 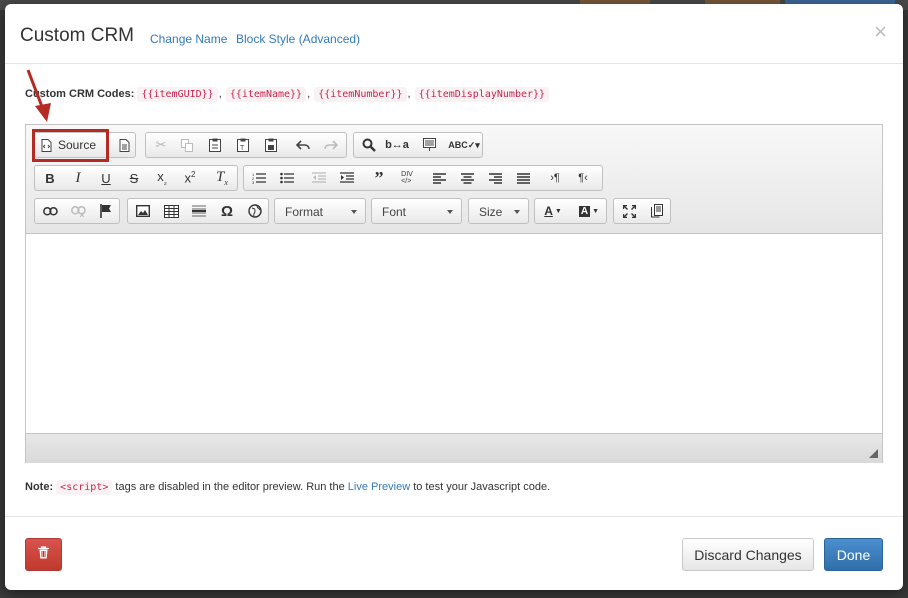 I want to click on numbered-list-icon: 123, so click(x=259, y=178).